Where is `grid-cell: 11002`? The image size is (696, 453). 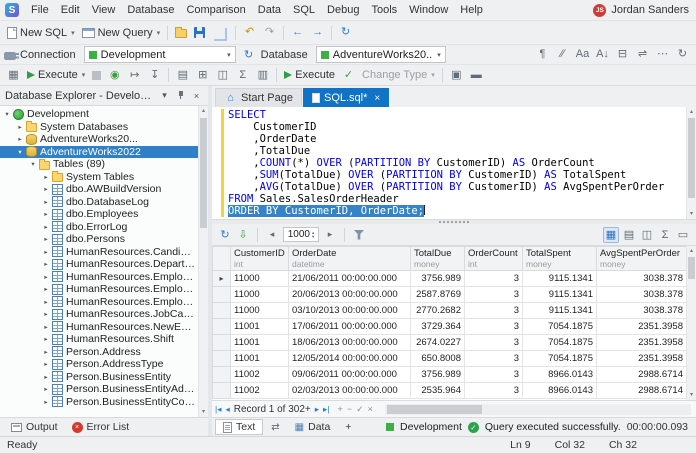 grid-cell: 11002 is located at coordinates (259, 374).